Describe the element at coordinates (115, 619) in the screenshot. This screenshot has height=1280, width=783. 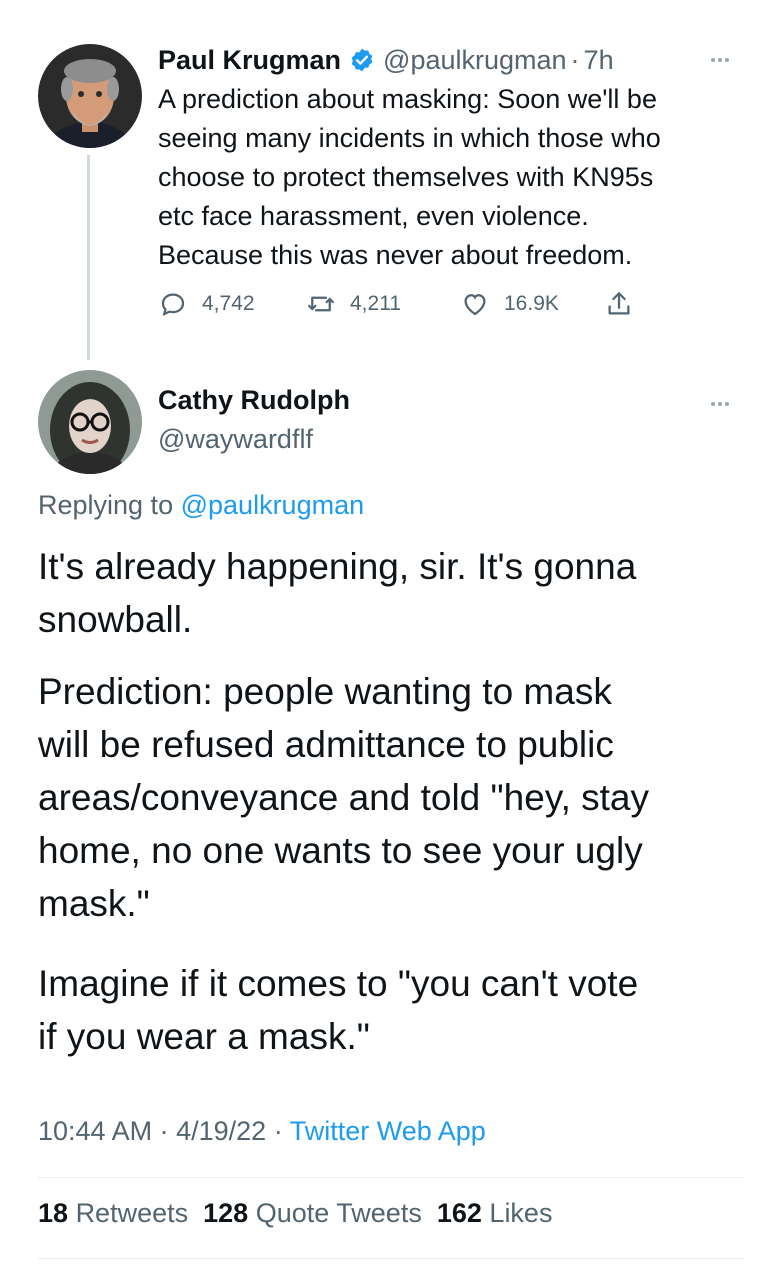
I see `reply-text-line: snowball.` at that location.